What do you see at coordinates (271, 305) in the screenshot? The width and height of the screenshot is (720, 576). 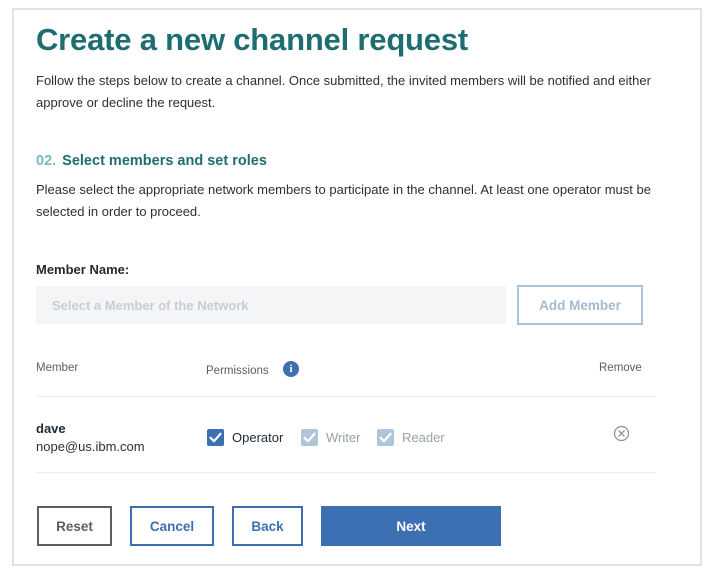 I see `member-name-input` at bounding box center [271, 305].